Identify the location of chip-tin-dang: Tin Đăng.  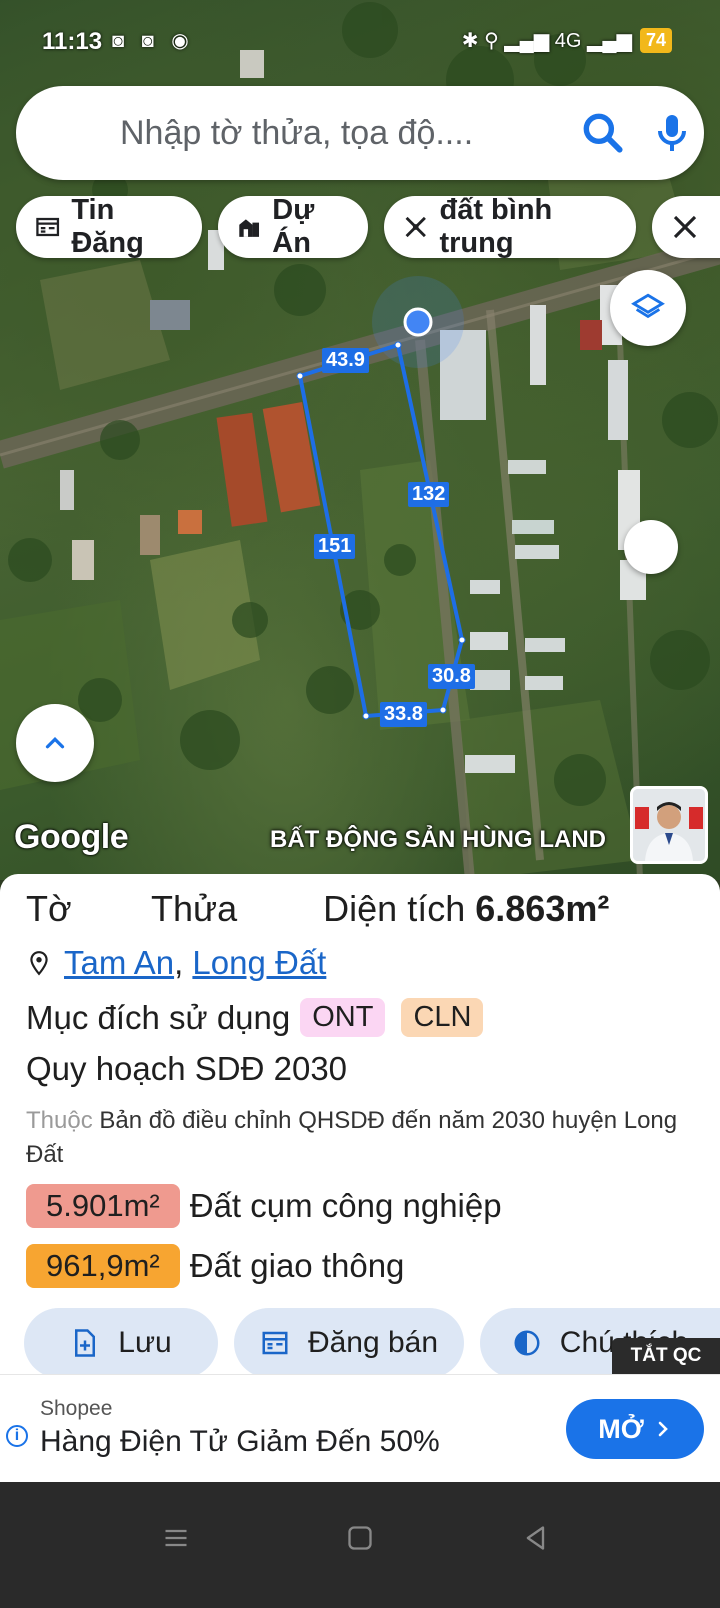
(109, 226).